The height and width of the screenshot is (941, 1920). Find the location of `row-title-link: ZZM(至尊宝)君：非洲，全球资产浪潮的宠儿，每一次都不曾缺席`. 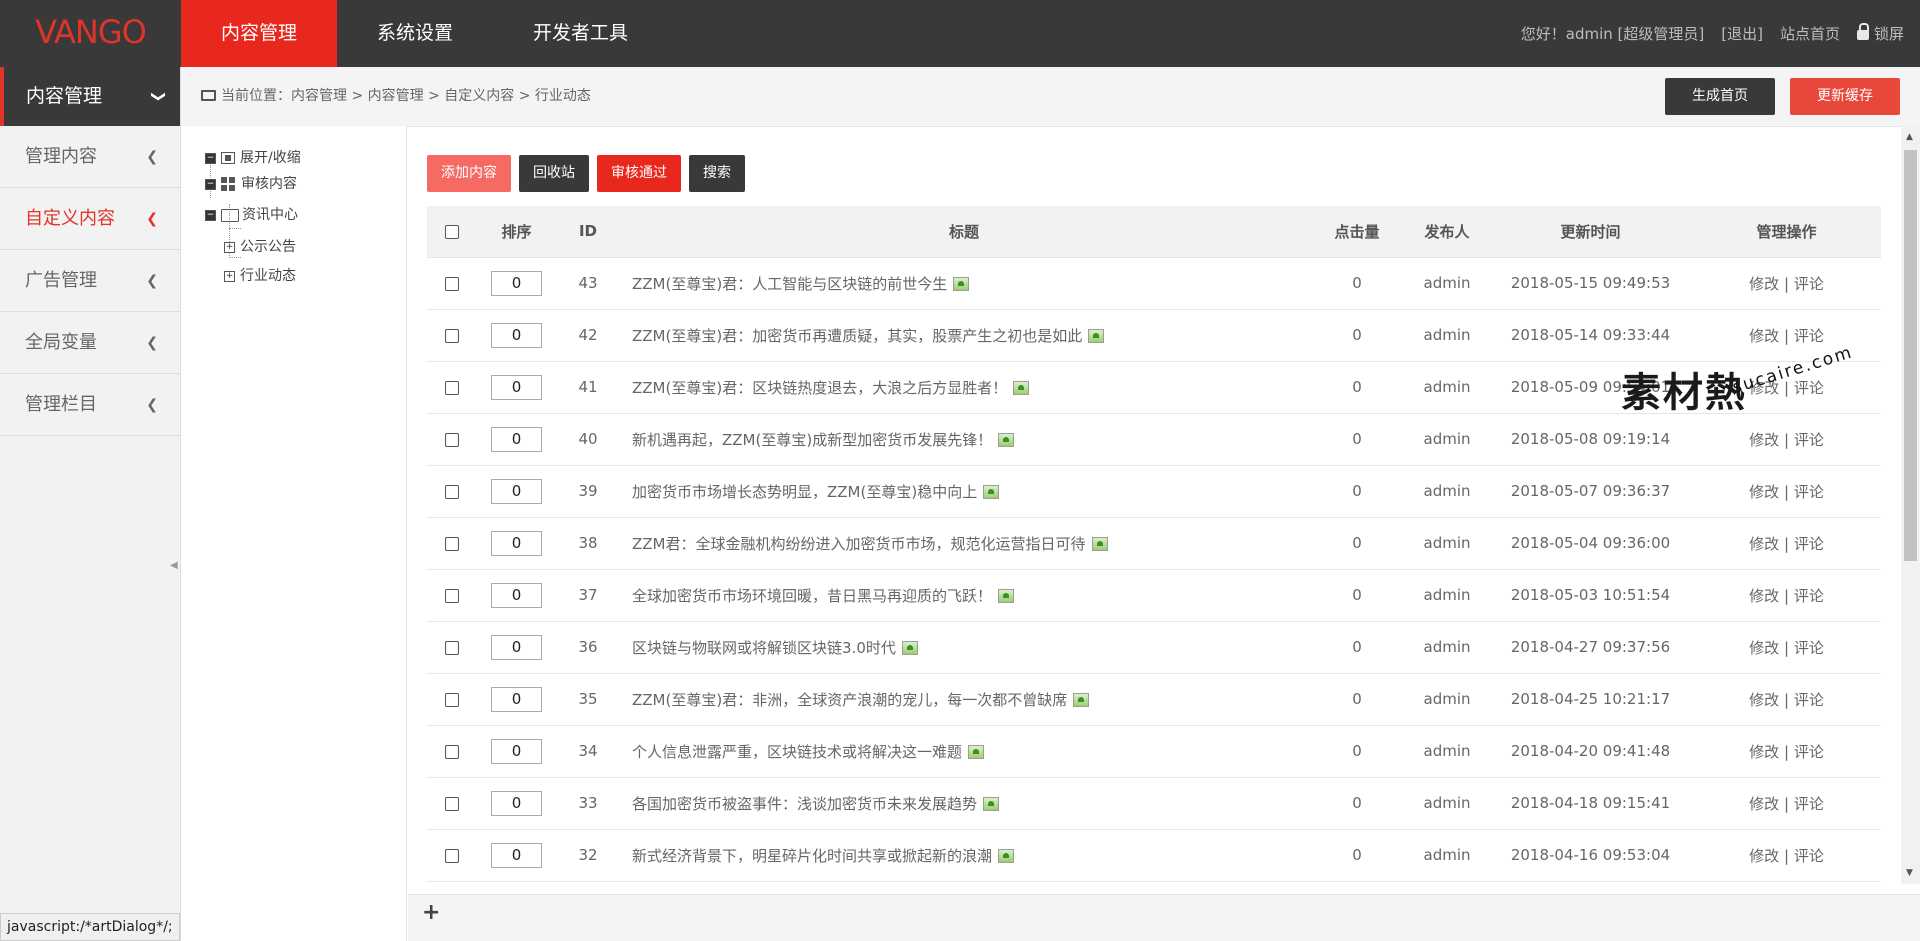

row-title-link: ZZM(至尊宝)君：非洲，全球资产浪潮的宠儿，每一次都不曾缺席 is located at coordinates (849, 700).